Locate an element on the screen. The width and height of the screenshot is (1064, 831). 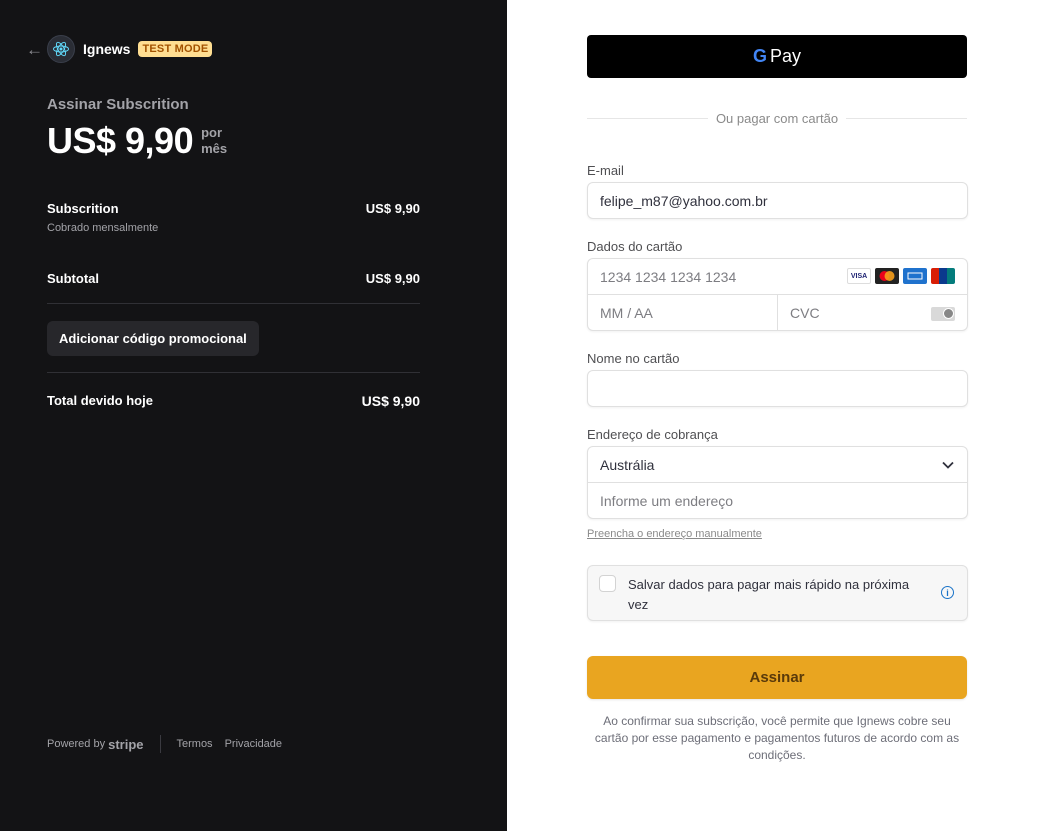
react-atom-icon is located at coordinates (61, 49).